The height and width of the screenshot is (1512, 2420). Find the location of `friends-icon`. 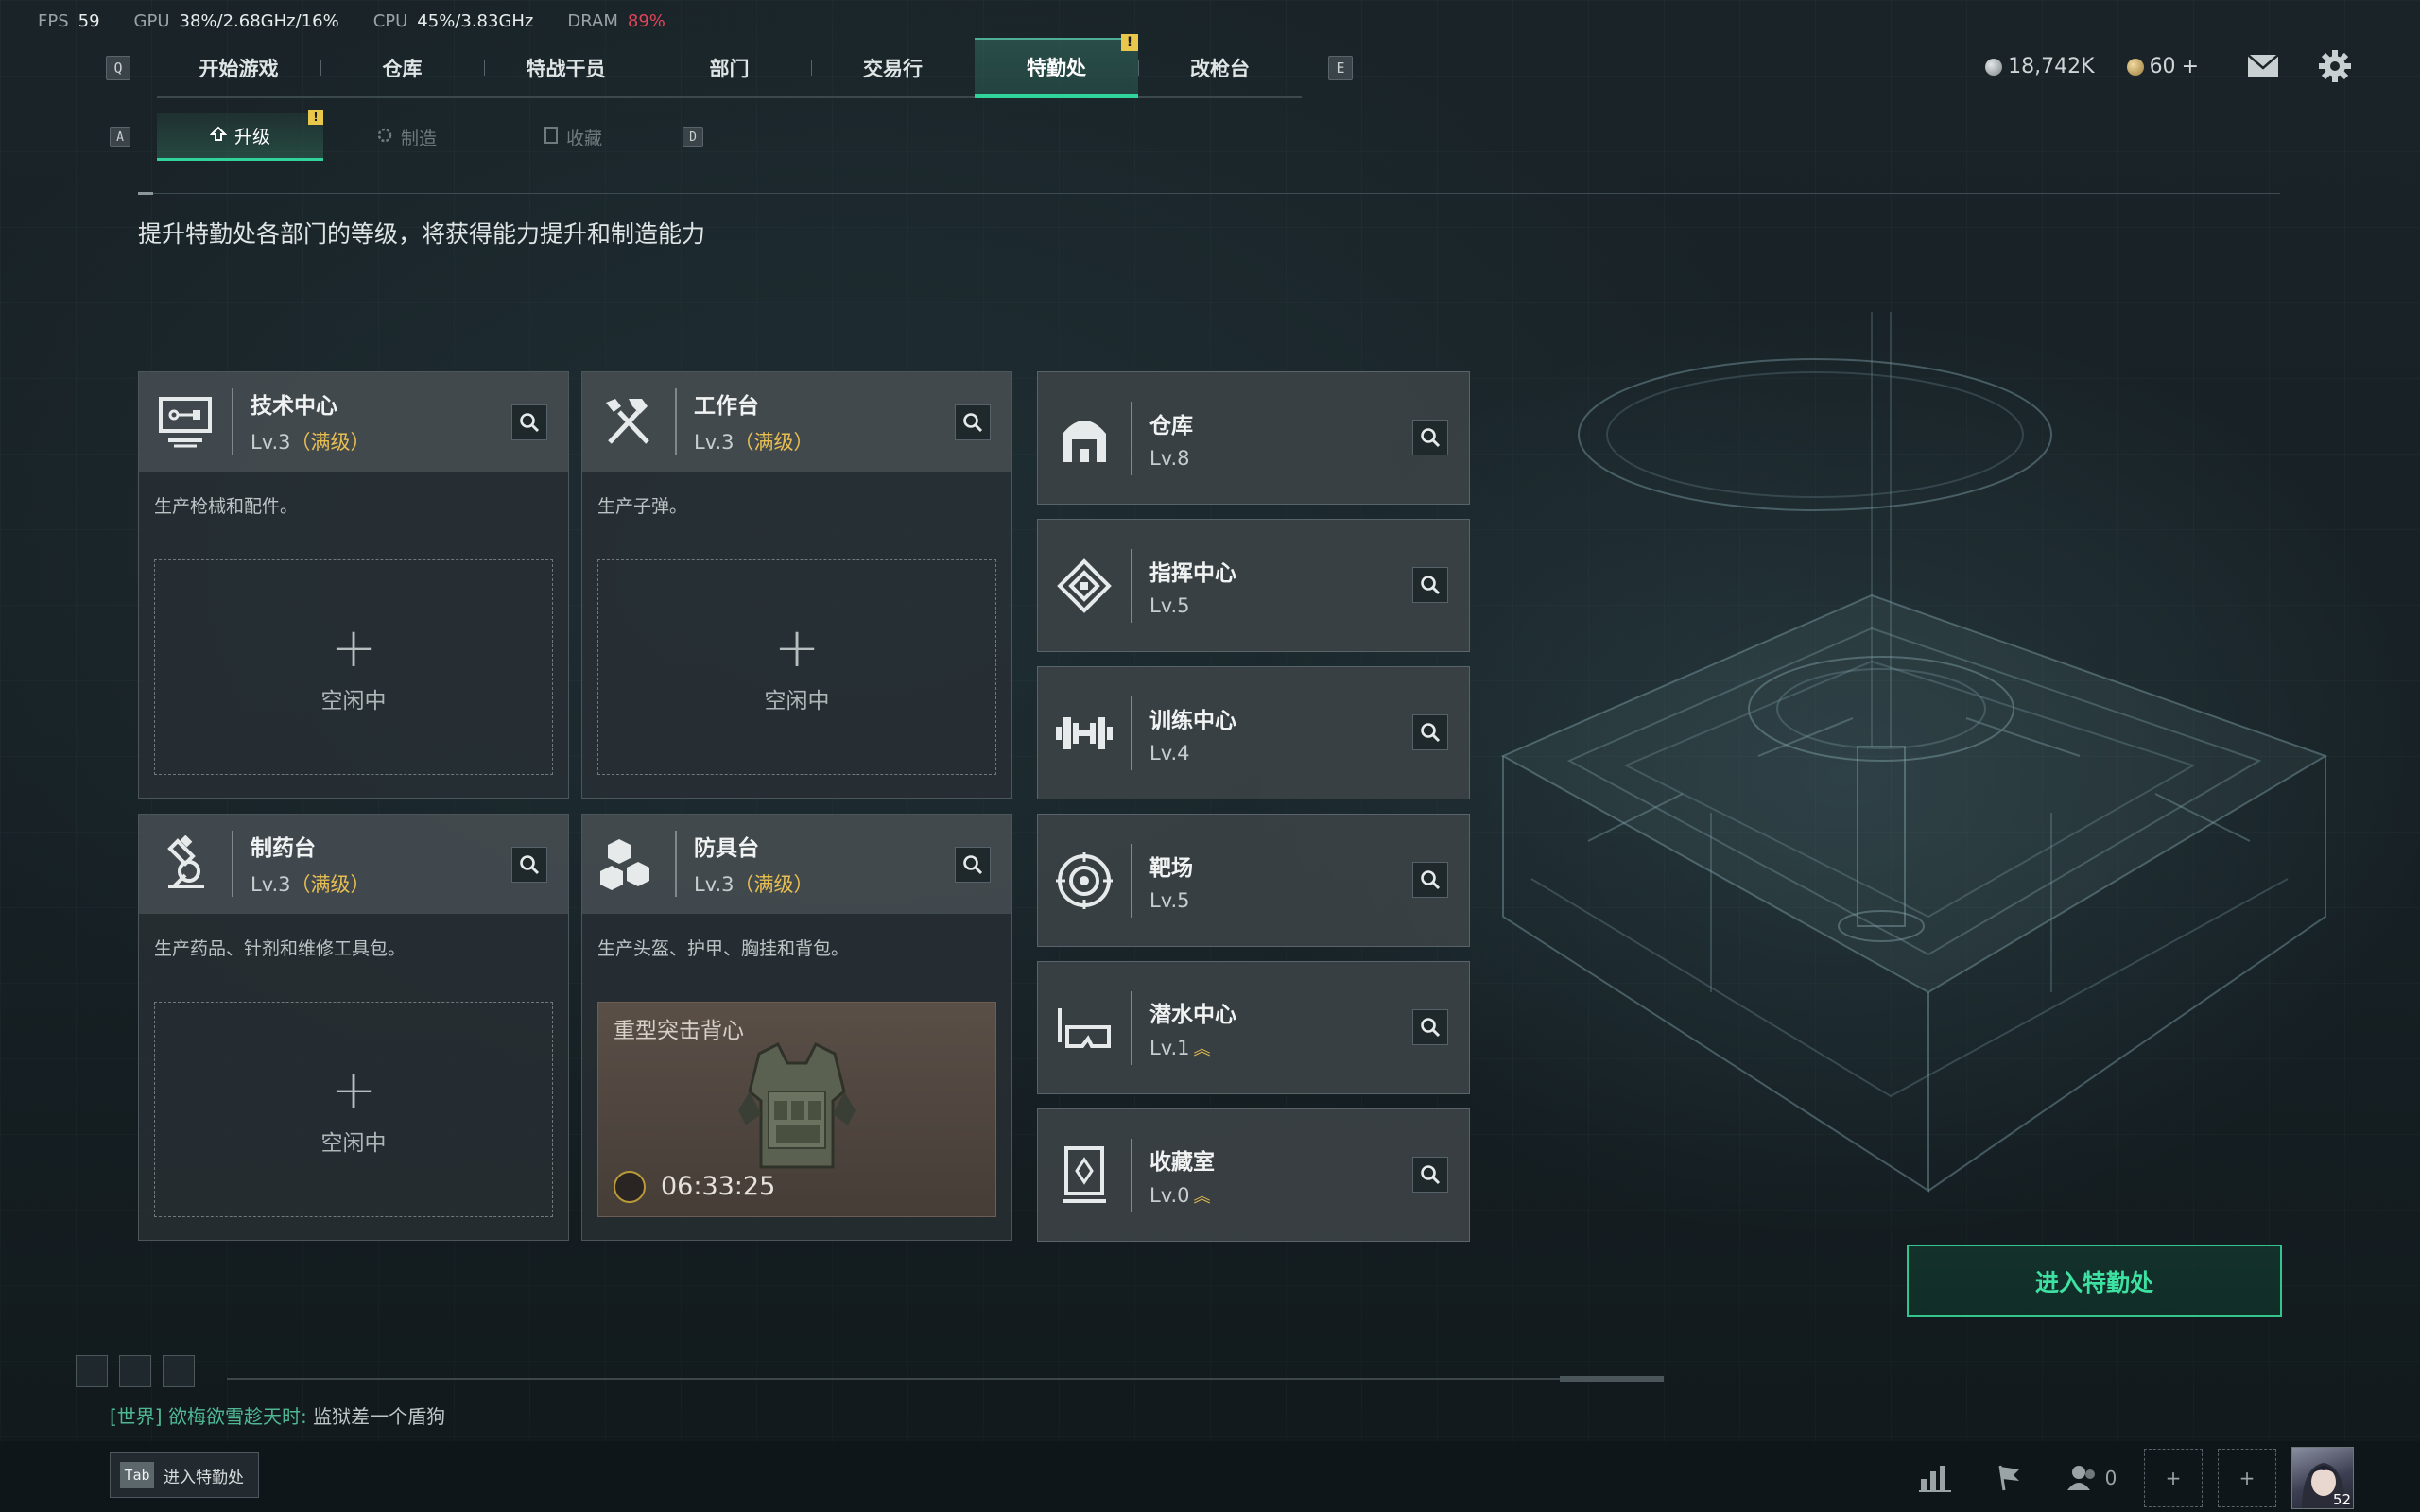

friends-icon is located at coordinates (2080, 1478).